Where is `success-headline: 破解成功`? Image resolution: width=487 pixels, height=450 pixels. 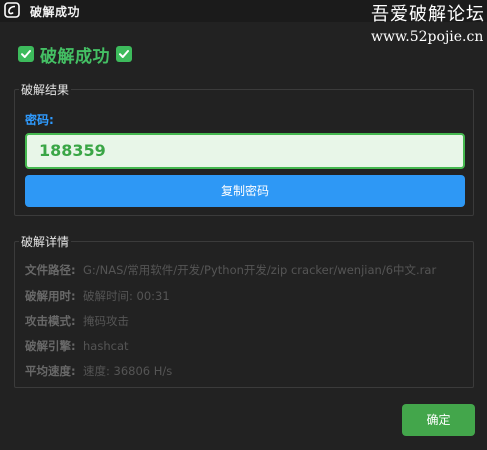
success-headline: 破解成功 is located at coordinates (75, 55).